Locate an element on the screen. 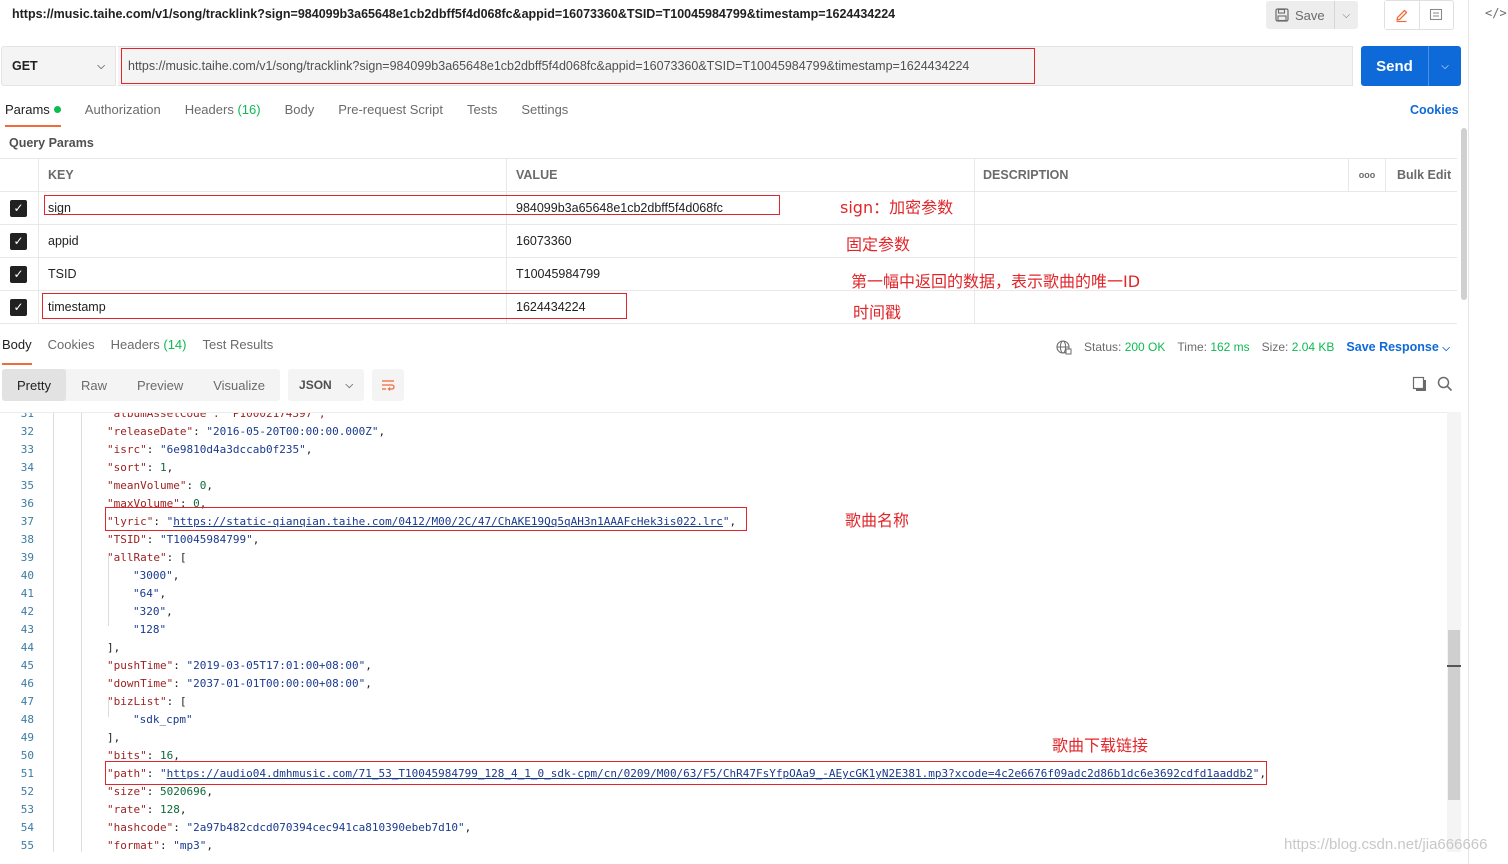 This screenshot has width=1508, height=864. code-token: "isrc" is located at coordinates (127, 449).